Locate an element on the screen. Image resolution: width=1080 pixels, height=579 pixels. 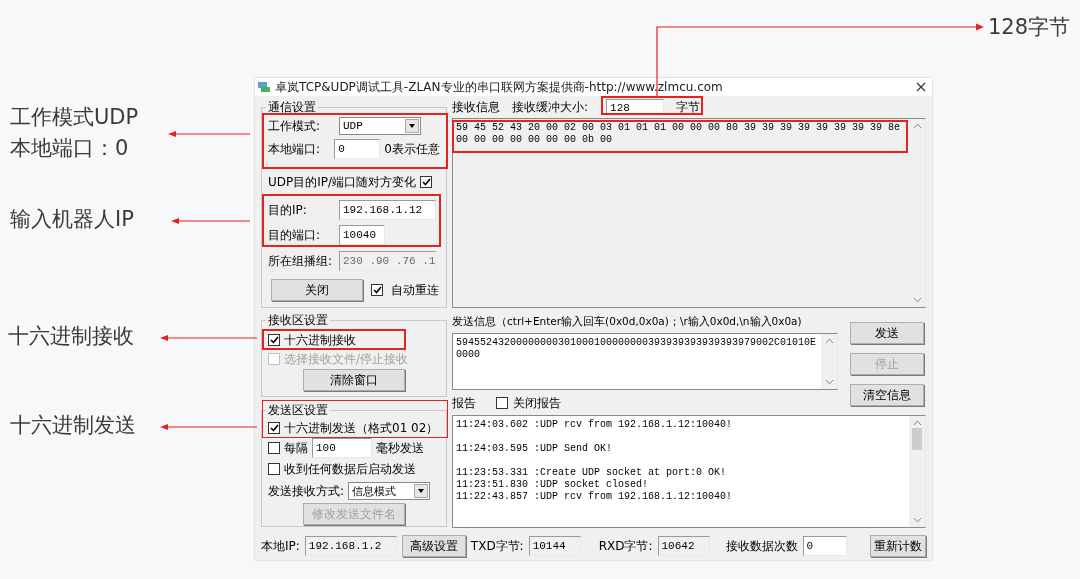
log-line: 11:24:03.595 :UDP Send OK! is located at coordinates (535, 449).